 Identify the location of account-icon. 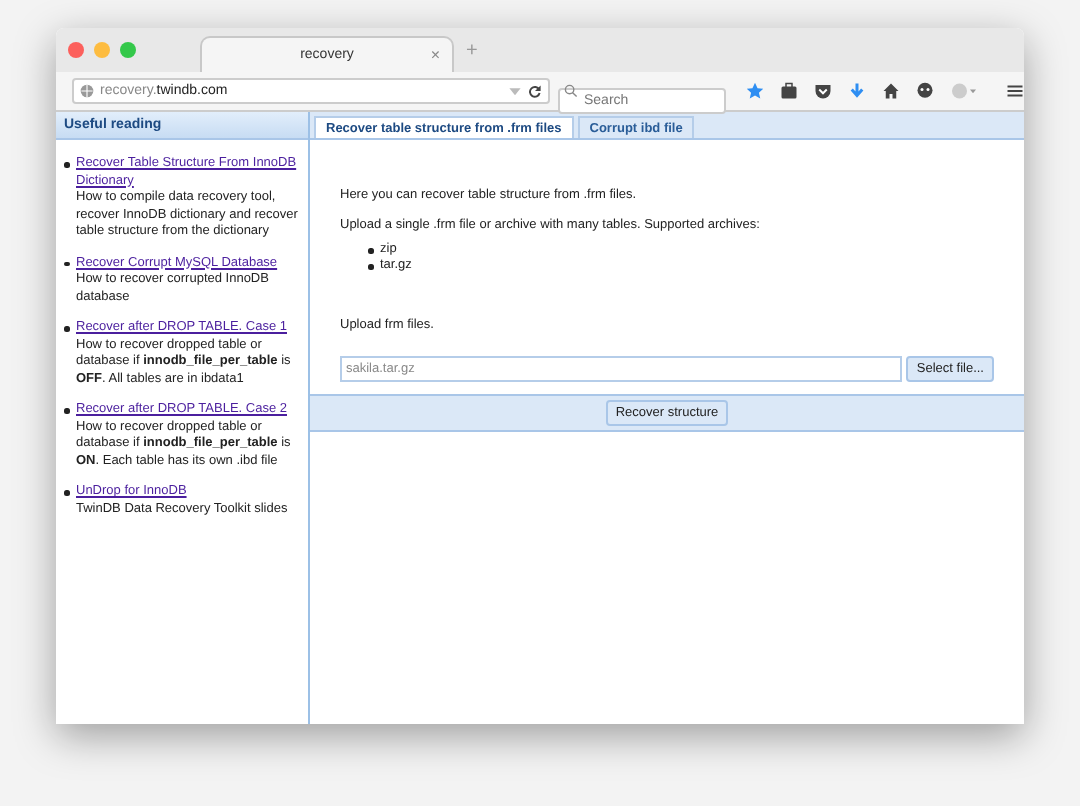
(964, 91).